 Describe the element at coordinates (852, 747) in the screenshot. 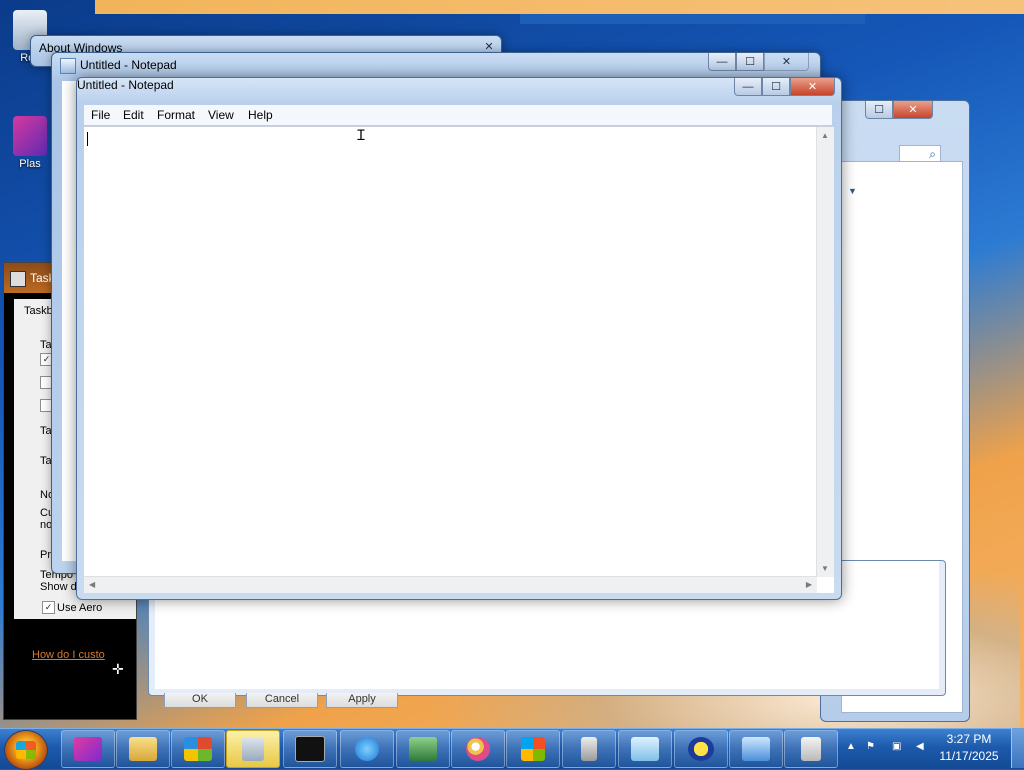

I see `tray-expand-icon: ▲` at that location.